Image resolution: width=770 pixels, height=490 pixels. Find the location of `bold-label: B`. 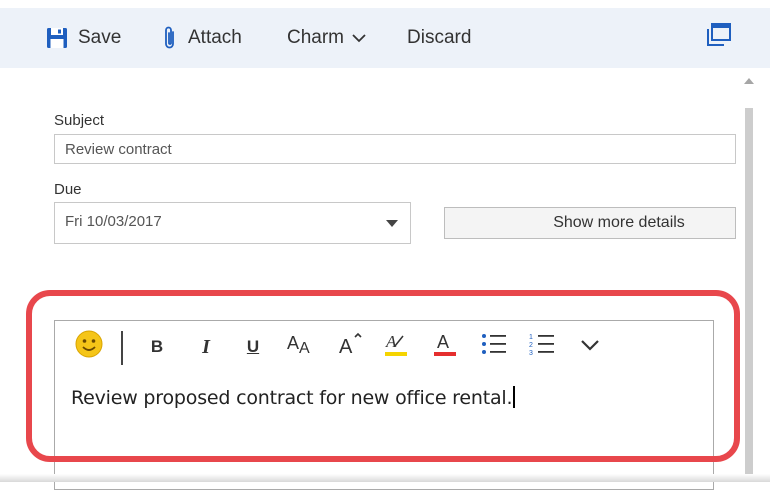

bold-label: B is located at coordinates (157, 346).